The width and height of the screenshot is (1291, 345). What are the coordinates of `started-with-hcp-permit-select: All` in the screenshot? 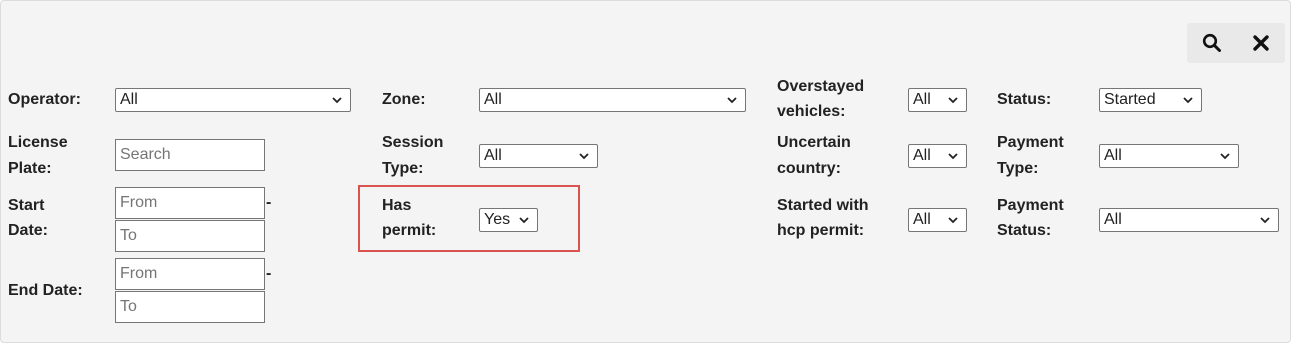 It's located at (937, 220).